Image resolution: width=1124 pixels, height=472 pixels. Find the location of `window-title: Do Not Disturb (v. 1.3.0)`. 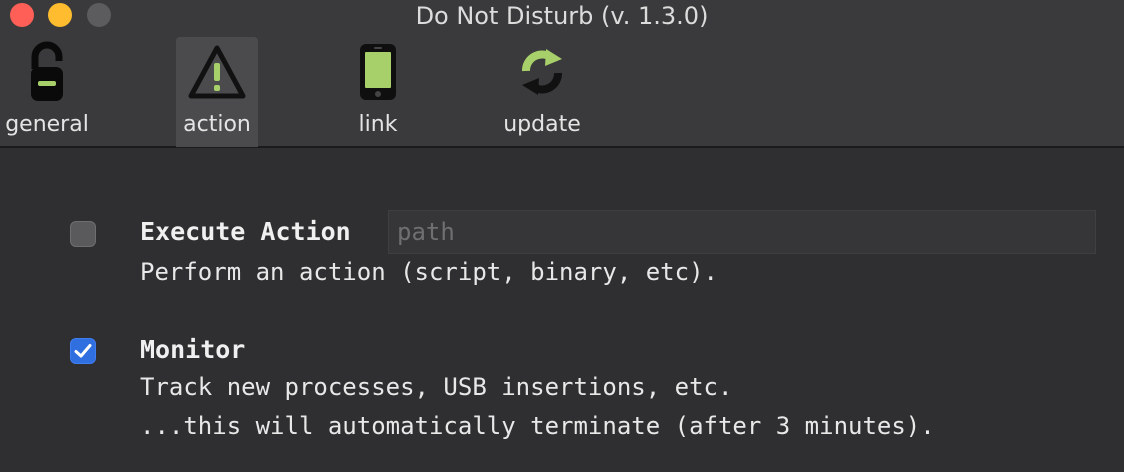

window-title: Do Not Disturb (v. 1.3.0) is located at coordinates (562, 16).